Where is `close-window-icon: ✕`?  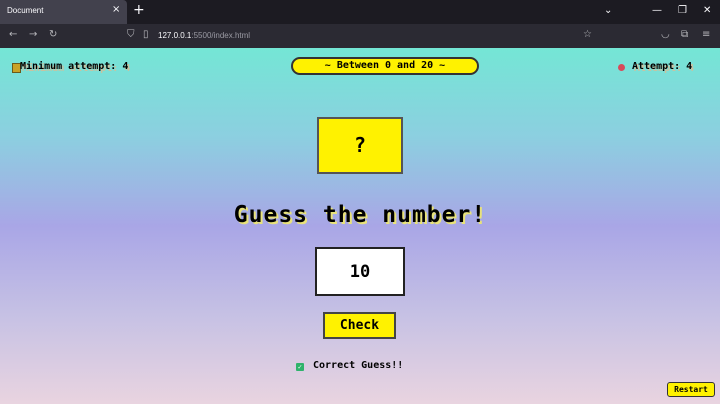
close-window-icon: ✕ is located at coordinates (707, 10).